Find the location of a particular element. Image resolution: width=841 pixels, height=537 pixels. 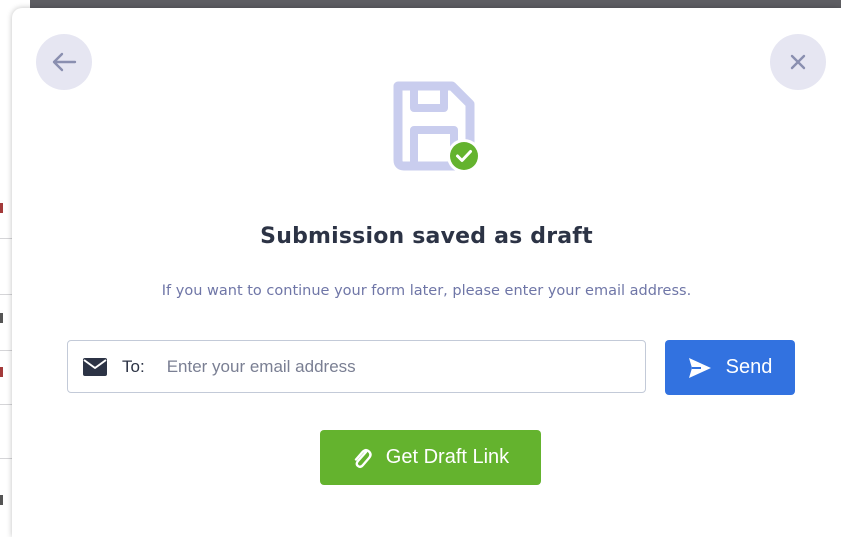

envelope-icon is located at coordinates (95, 367).